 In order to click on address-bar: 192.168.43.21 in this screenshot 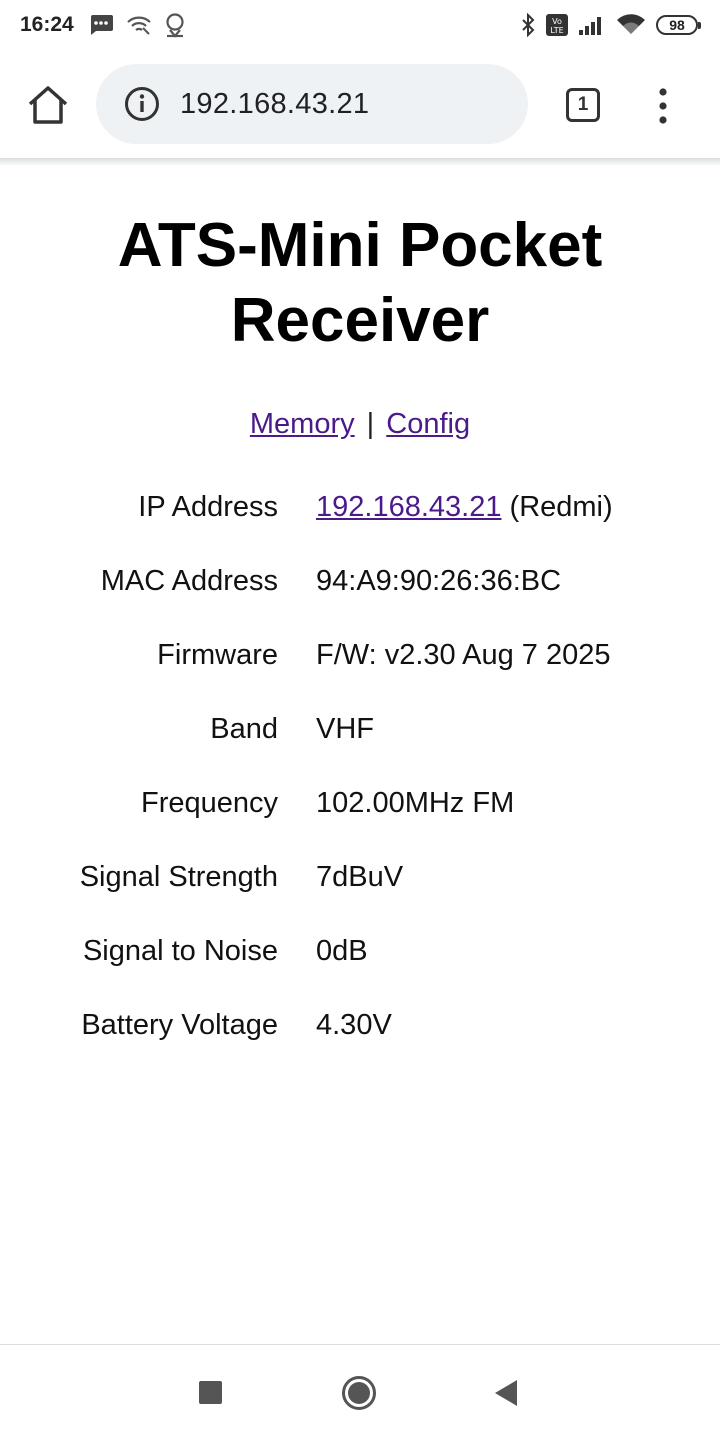, I will do `click(312, 104)`.